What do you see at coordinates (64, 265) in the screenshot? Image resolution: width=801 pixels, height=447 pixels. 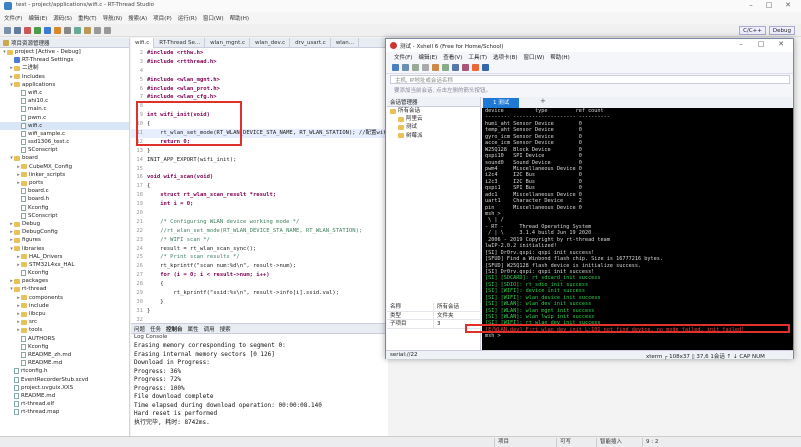 I see `tree-item: ▸ STM32L4xx_HAL` at bounding box center [64, 265].